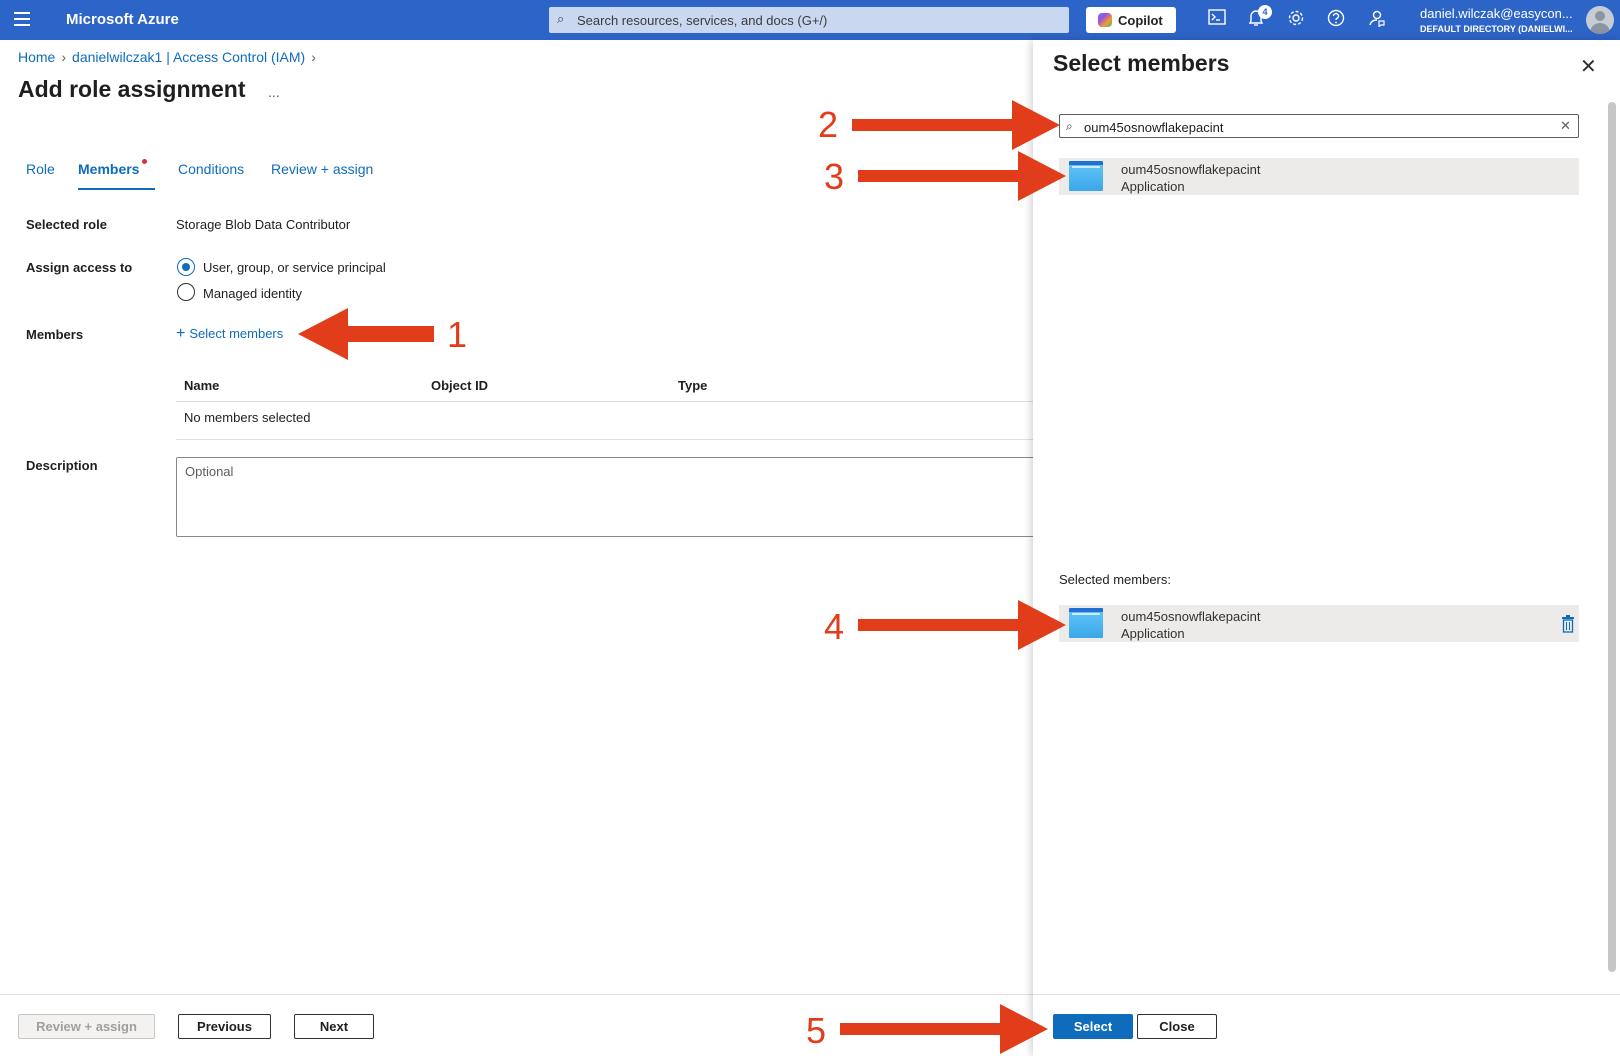 The image size is (1620, 1056). What do you see at coordinates (1141, 63) in the screenshot?
I see `panel-title: Select members` at bounding box center [1141, 63].